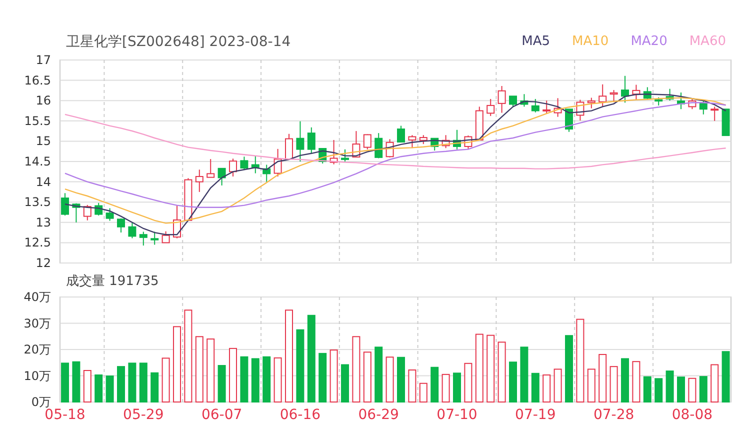 Image resolution: width=740 pixels, height=440 pixels. Describe the element at coordinates (221, 415) in the screenshot. I see `date-label: 06-07` at that location.